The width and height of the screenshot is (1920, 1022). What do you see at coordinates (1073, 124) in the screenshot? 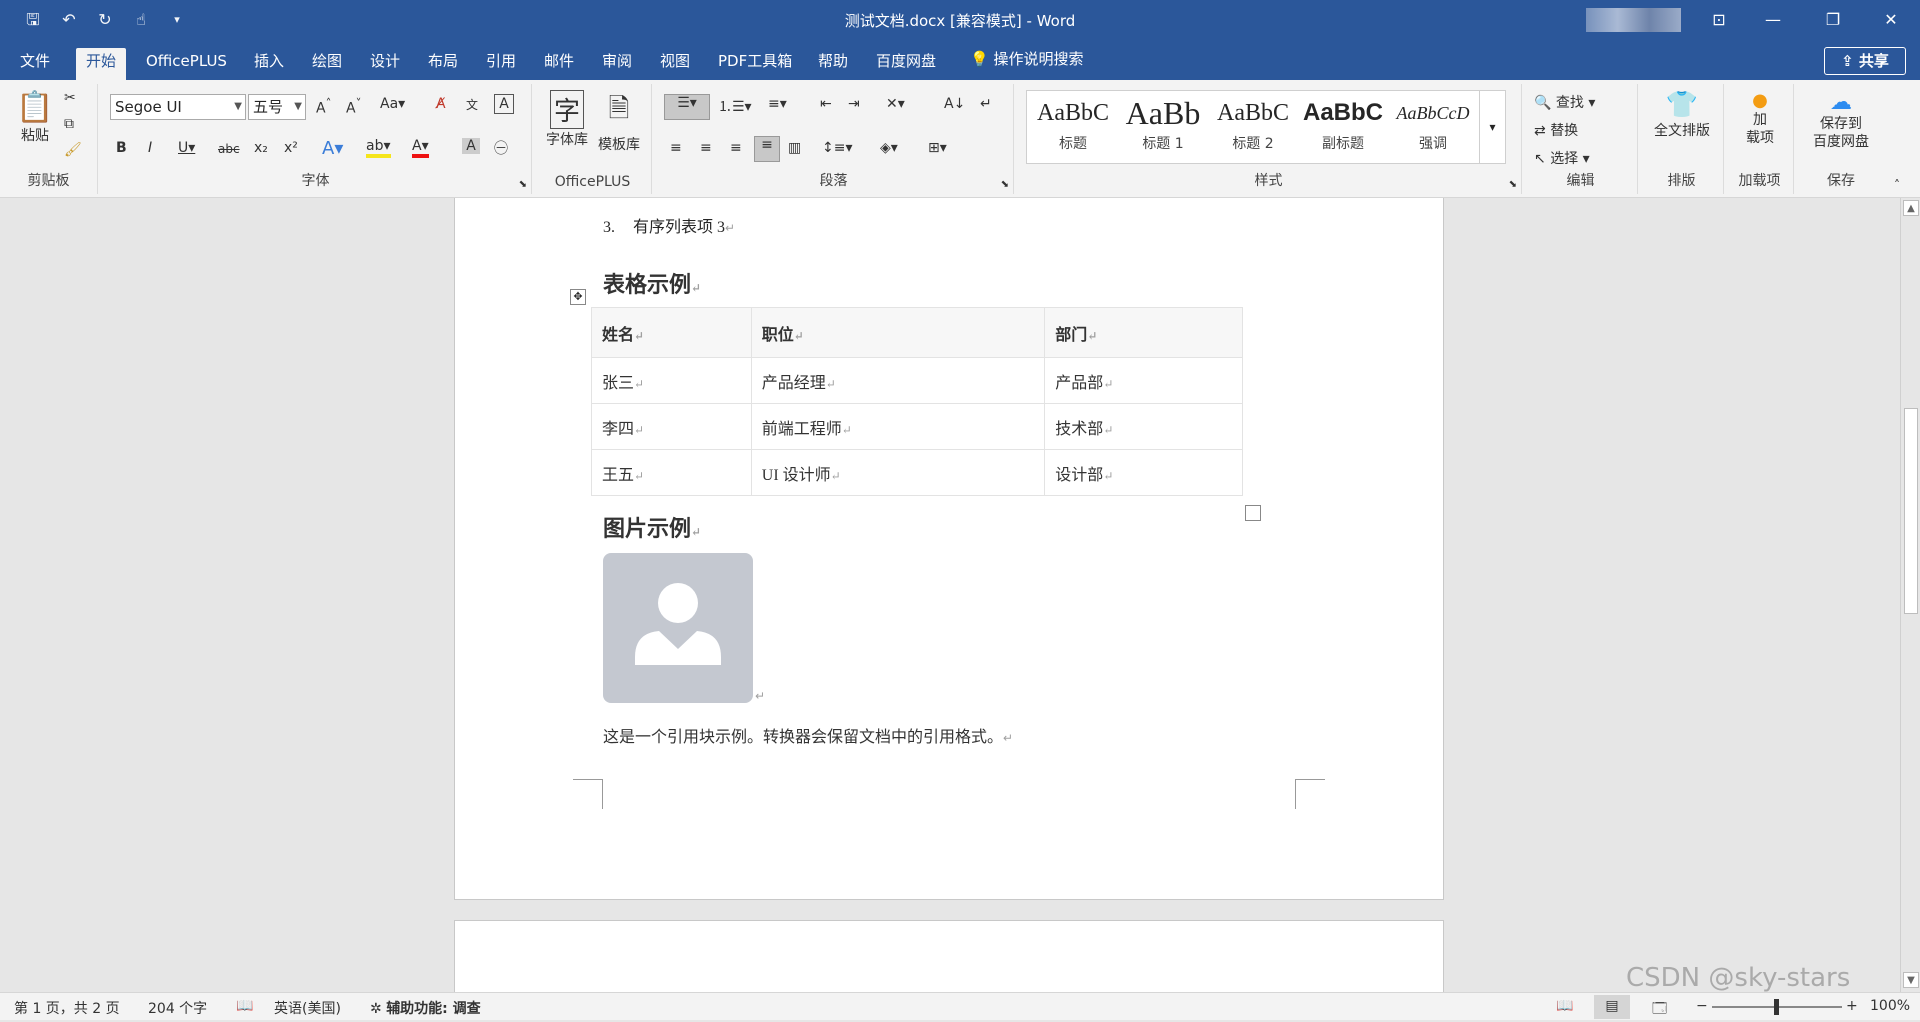
I see `style-title: AaBbC 标题` at bounding box center [1073, 124].